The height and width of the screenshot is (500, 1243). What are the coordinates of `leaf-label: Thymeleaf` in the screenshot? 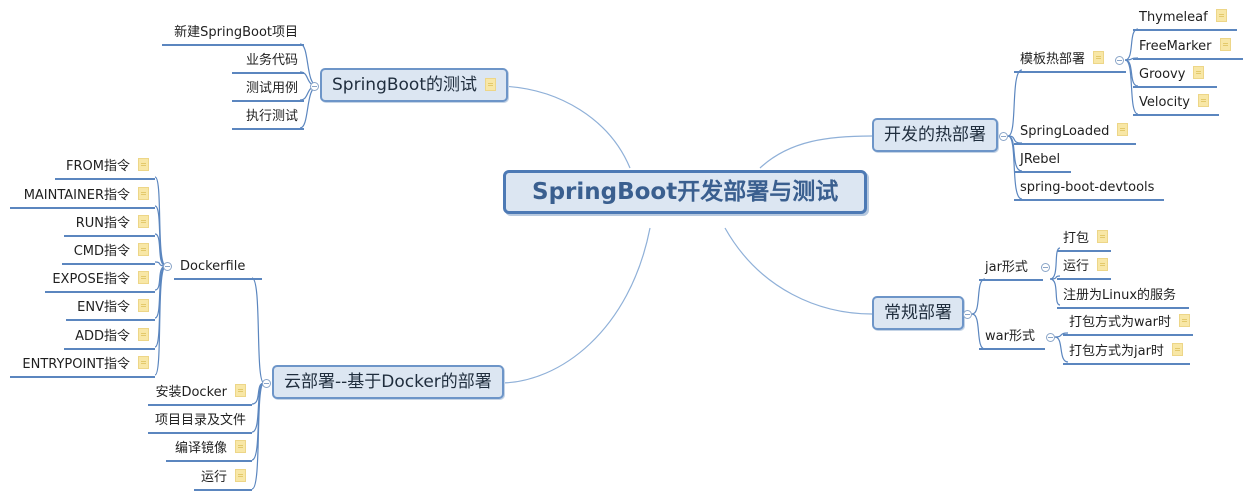 It's located at (1173, 17).